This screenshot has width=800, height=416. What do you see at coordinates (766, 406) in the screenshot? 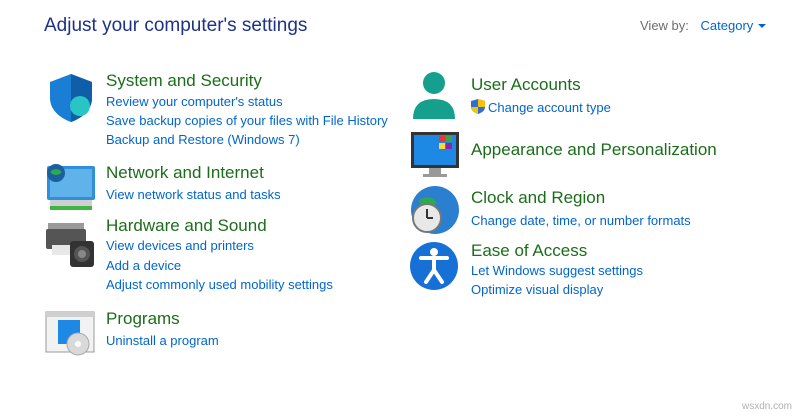
I see `watermark: wsxdn.com` at bounding box center [766, 406].